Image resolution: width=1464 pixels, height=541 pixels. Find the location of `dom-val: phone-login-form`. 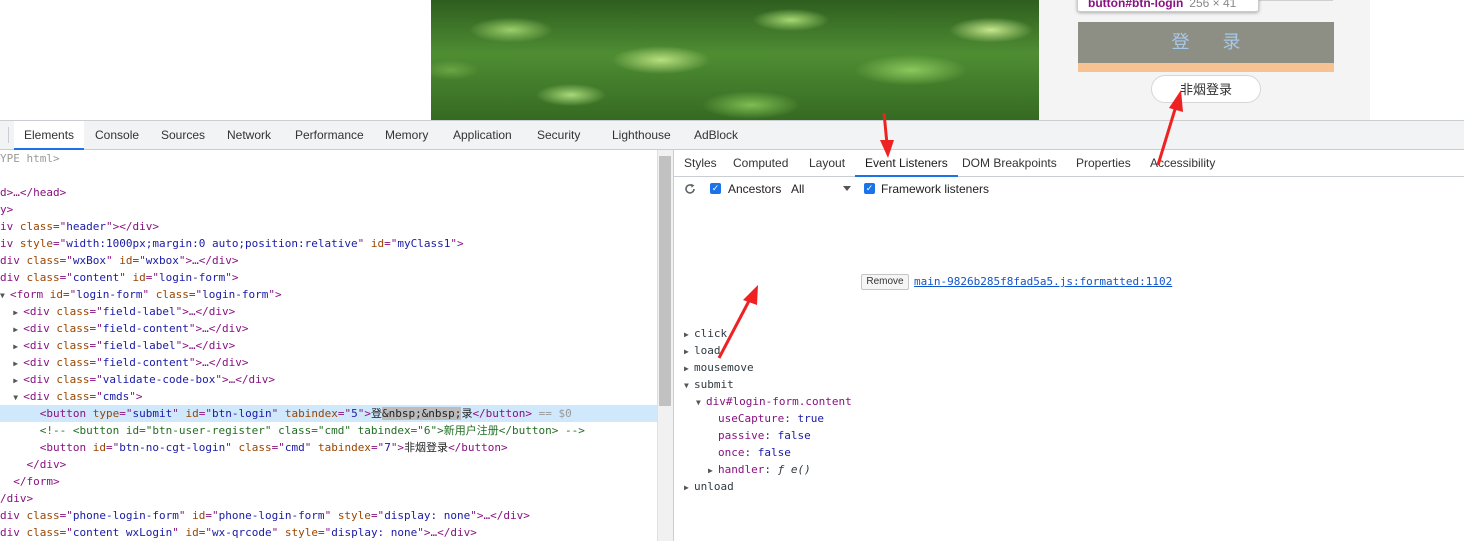

dom-val: phone-login-form is located at coordinates (271, 515).